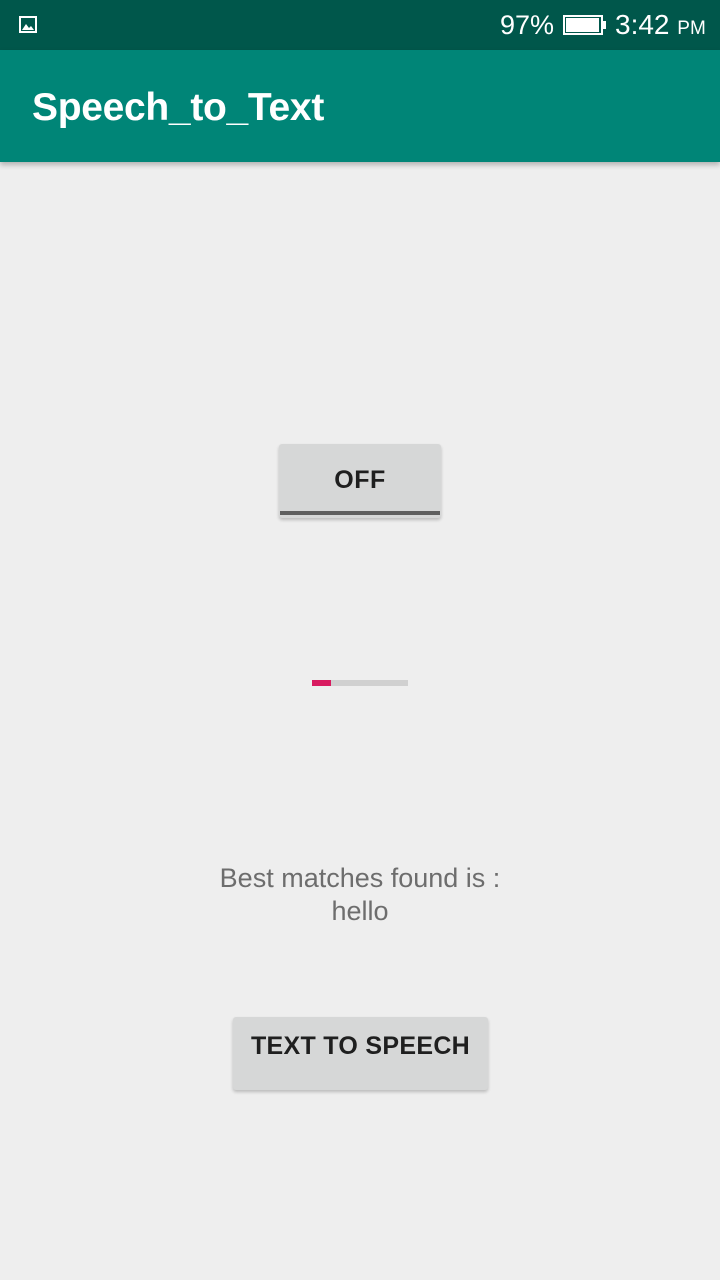 The height and width of the screenshot is (1280, 720). I want to click on app-bar: Speech_to_Text, so click(360, 106).